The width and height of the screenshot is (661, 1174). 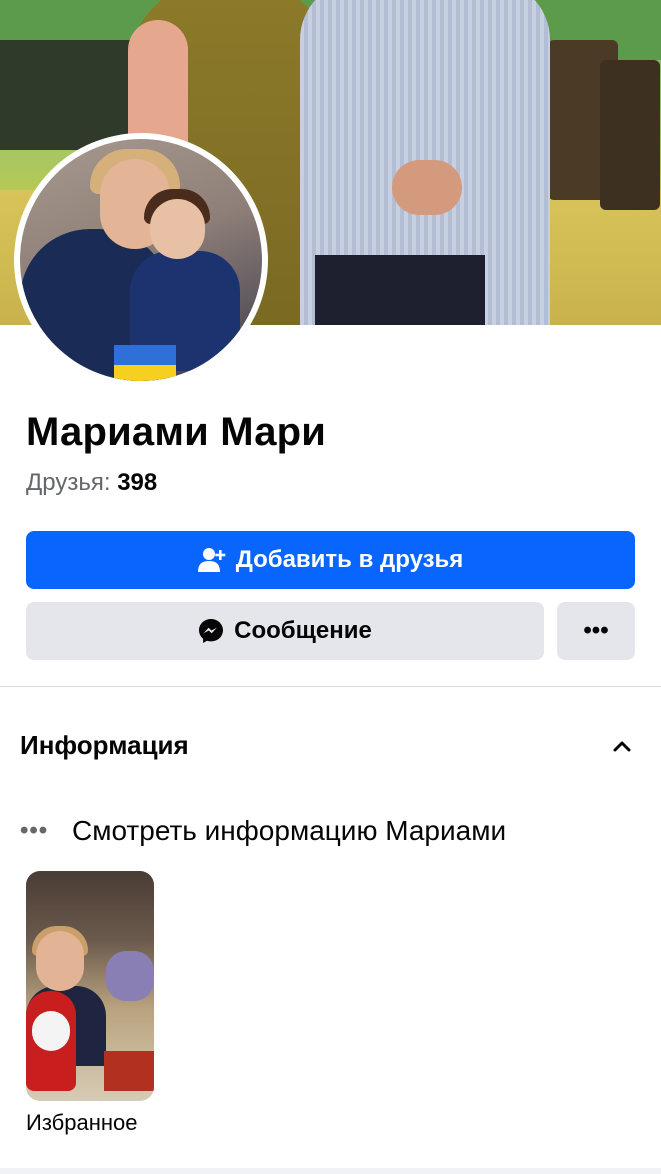 What do you see at coordinates (289, 830) in the screenshot?
I see `see-info-label: Смотреть информацию Мариами` at bounding box center [289, 830].